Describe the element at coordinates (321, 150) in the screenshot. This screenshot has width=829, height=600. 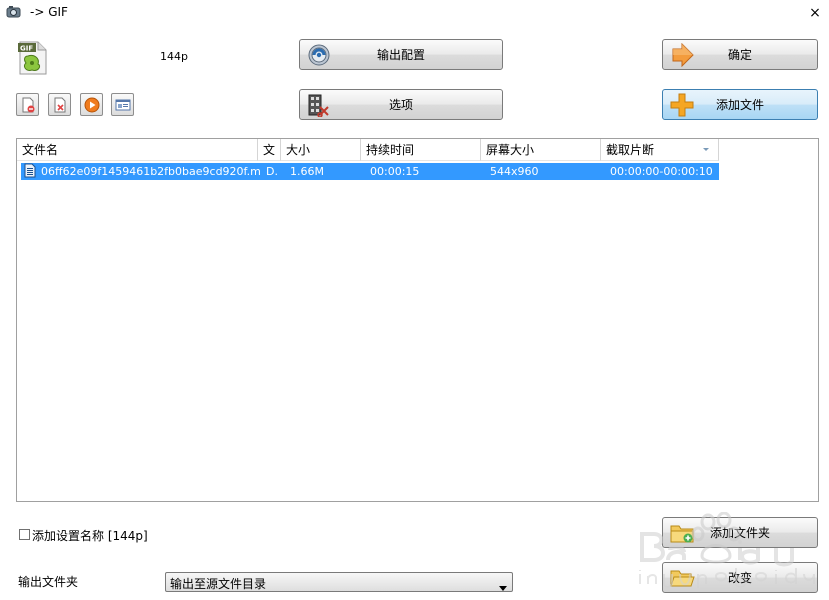
I see `column-header-size: 大小` at that location.